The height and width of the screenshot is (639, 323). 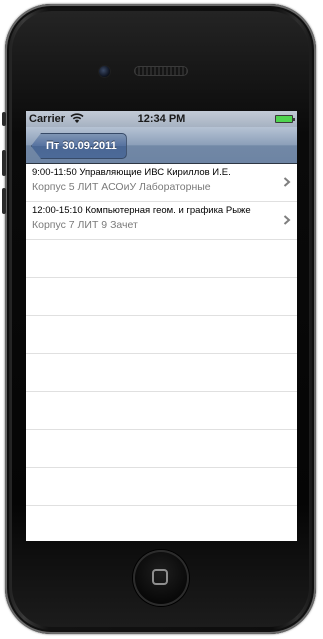 What do you see at coordinates (4, 119) in the screenshot?
I see `mute-switch` at bounding box center [4, 119].